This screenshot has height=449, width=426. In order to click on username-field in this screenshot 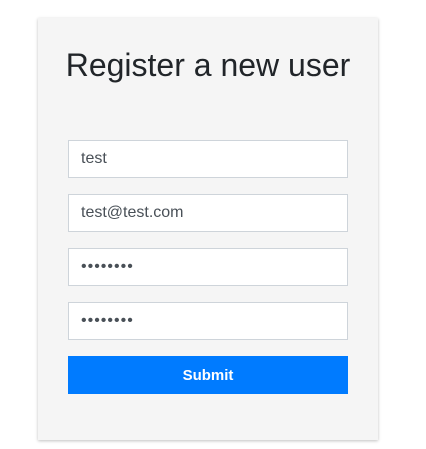, I will do `click(208, 159)`.